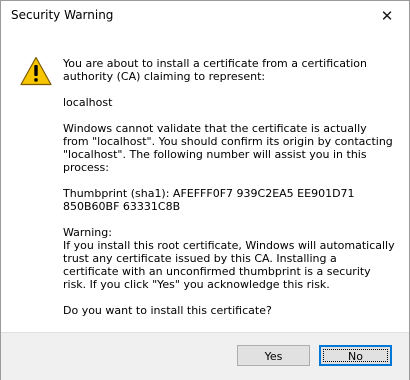  I want to click on warning-triangle-icon, so click(36, 71).